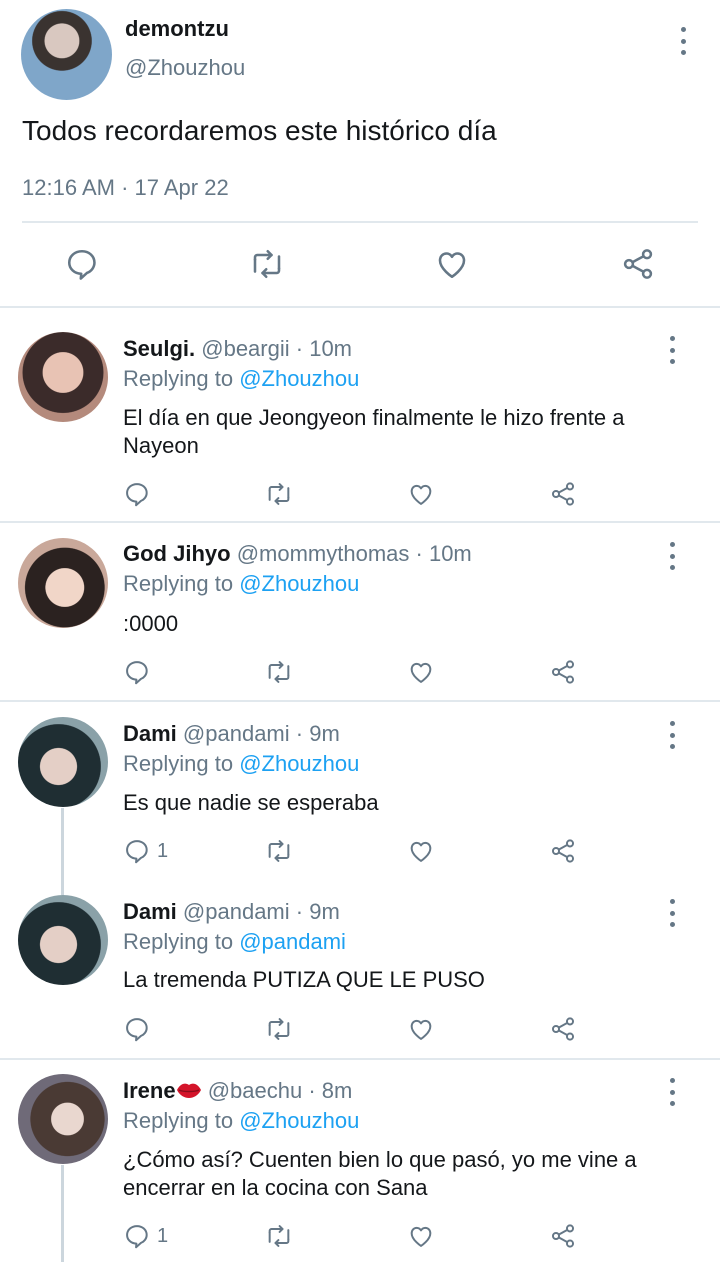 The image size is (720, 1262). Describe the element at coordinates (245, 348) in the screenshot. I see `author-handle: @beargii` at that location.